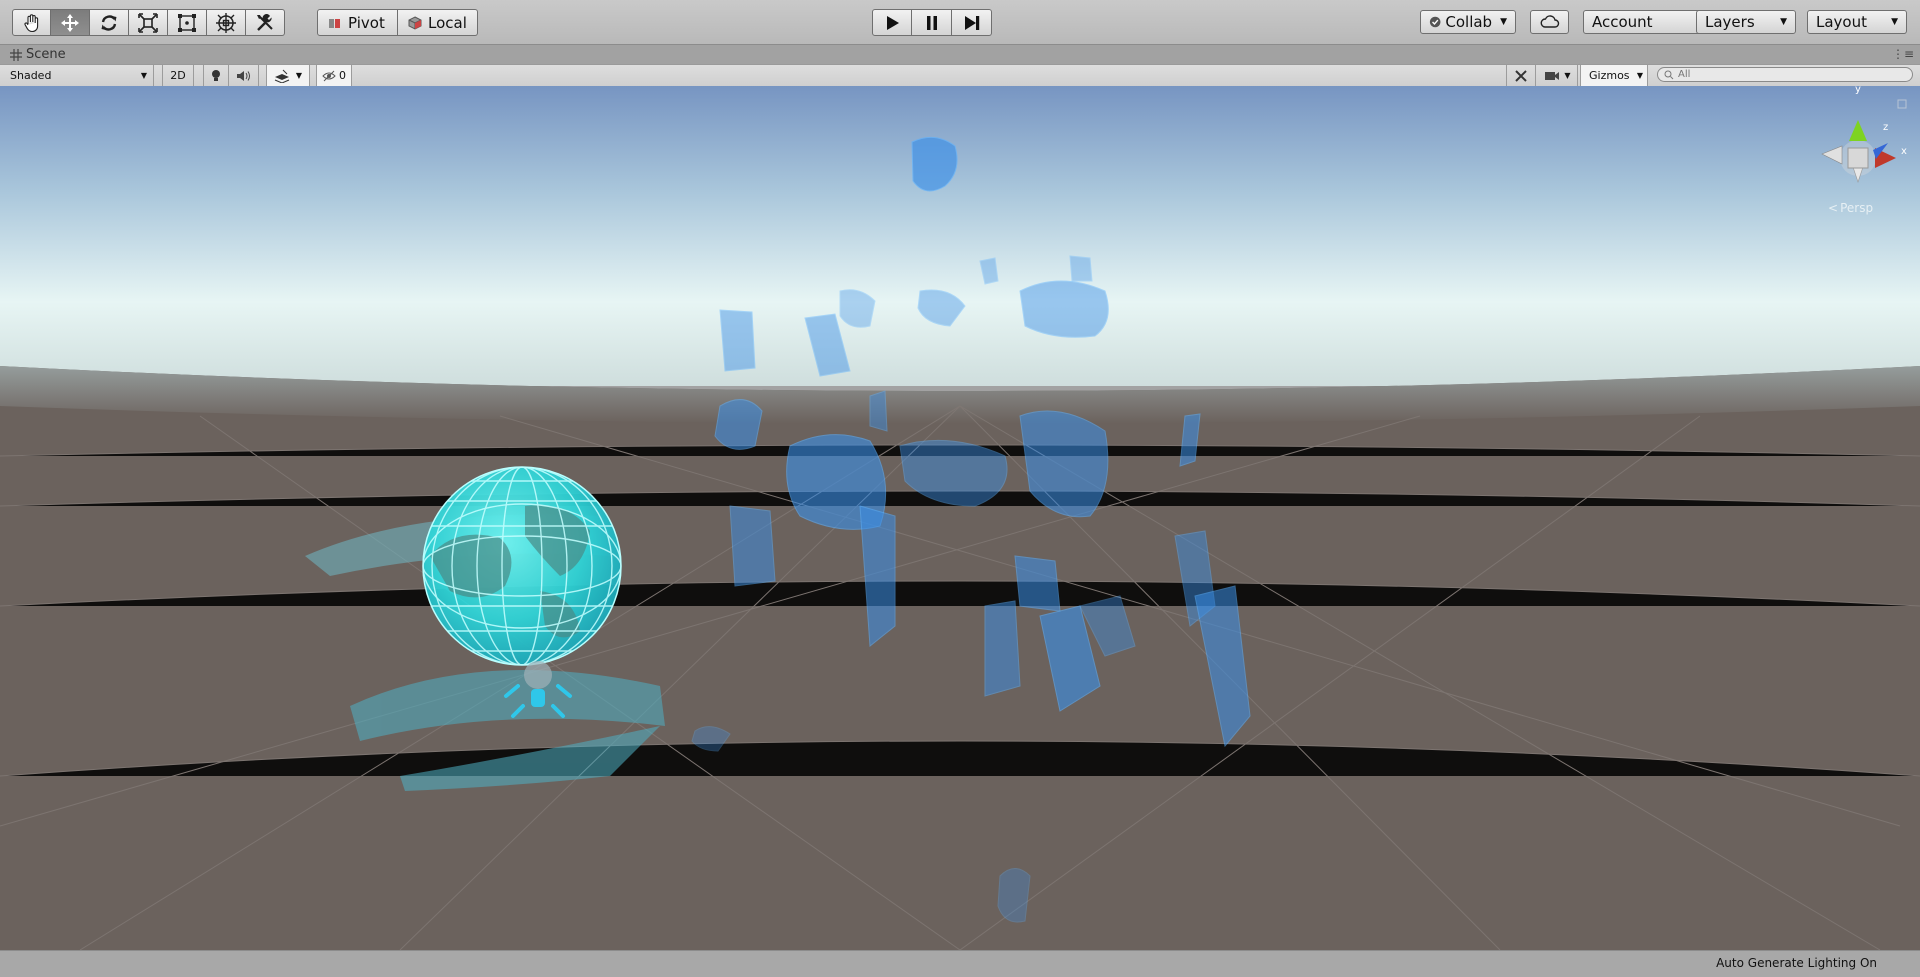 Image resolution: width=1920 pixels, height=977 pixels. I want to click on transform-tools-group, so click(148, 22).